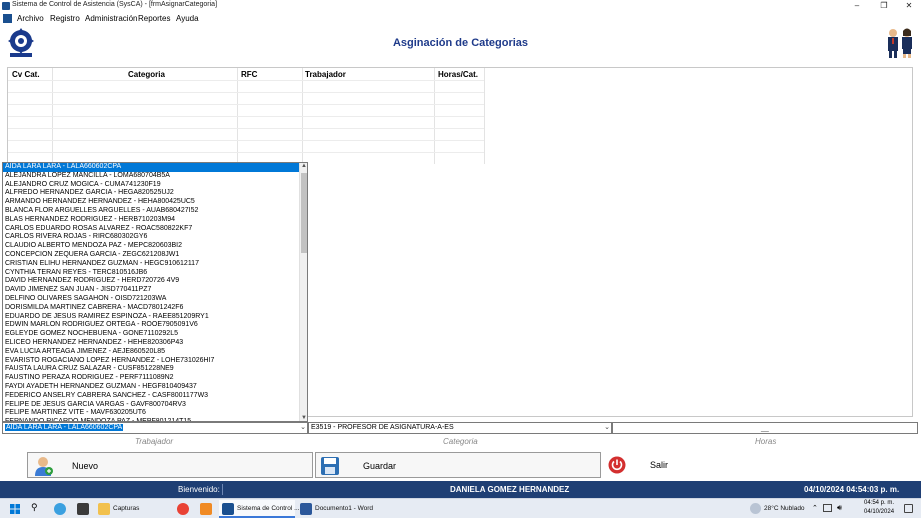 The height and width of the screenshot is (518, 921). What do you see at coordinates (510, 489) in the screenshot?
I see `current-user: DANIELA GOMEZ HERNANDEZ` at bounding box center [510, 489].